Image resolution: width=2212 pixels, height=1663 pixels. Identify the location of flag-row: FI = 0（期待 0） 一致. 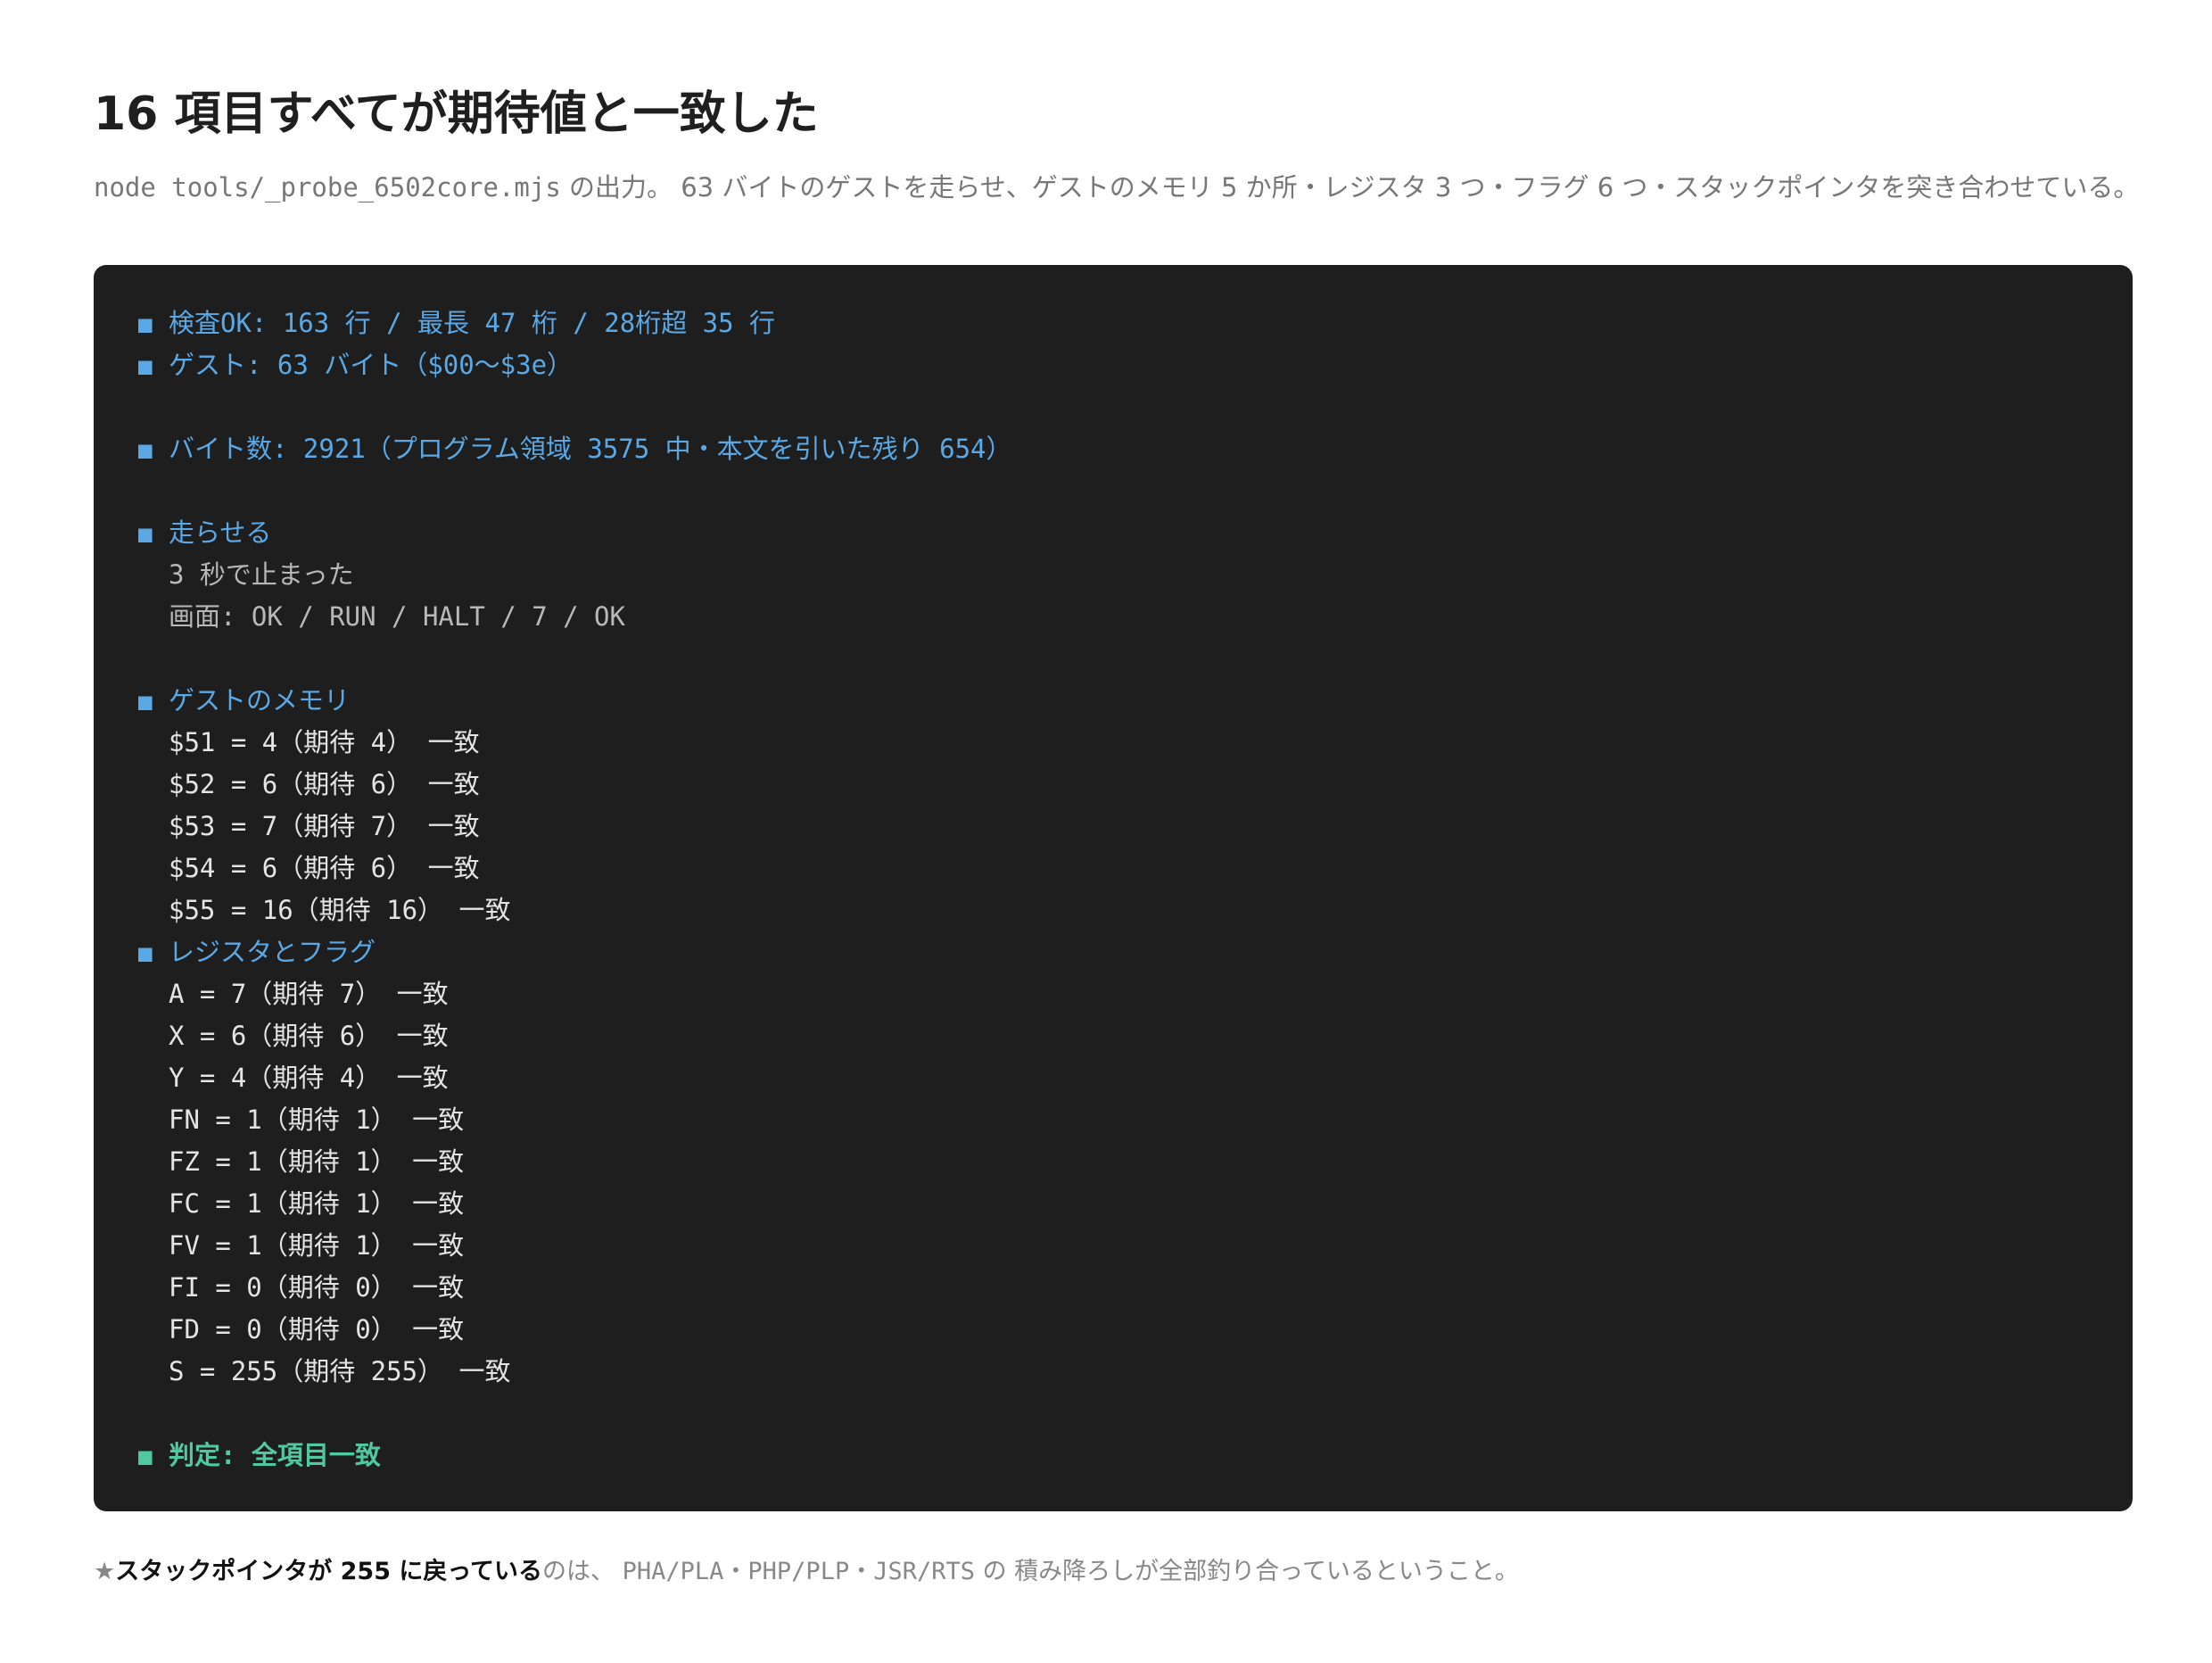
(317, 1287).